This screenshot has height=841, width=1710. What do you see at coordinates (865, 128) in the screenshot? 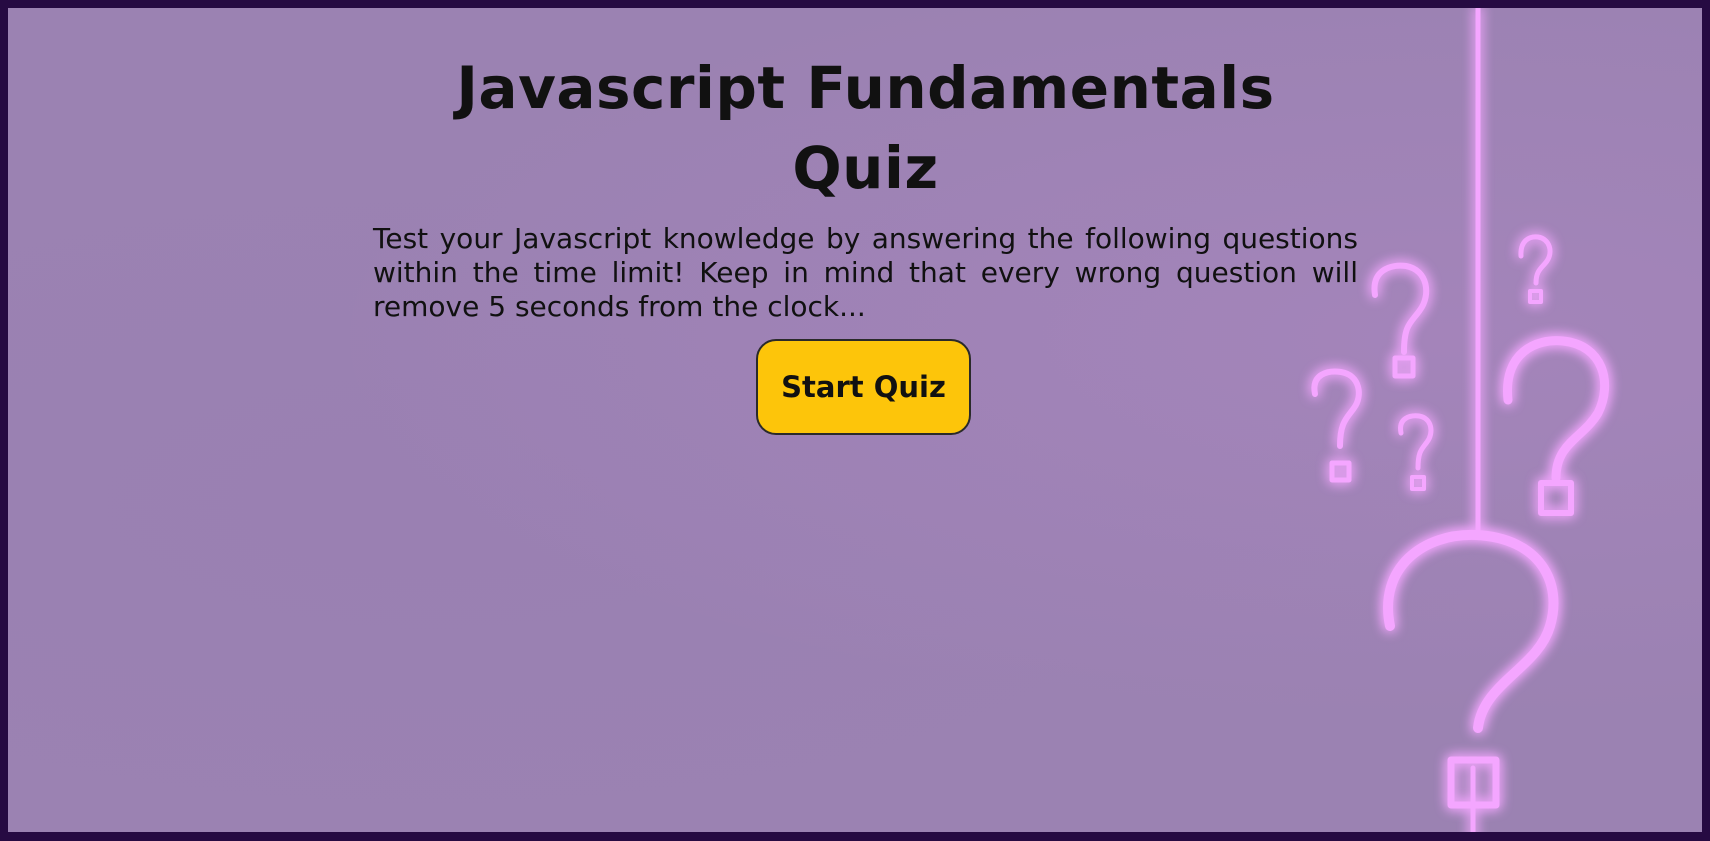
I see `page-title: Javascript Fundamentals Quiz` at bounding box center [865, 128].